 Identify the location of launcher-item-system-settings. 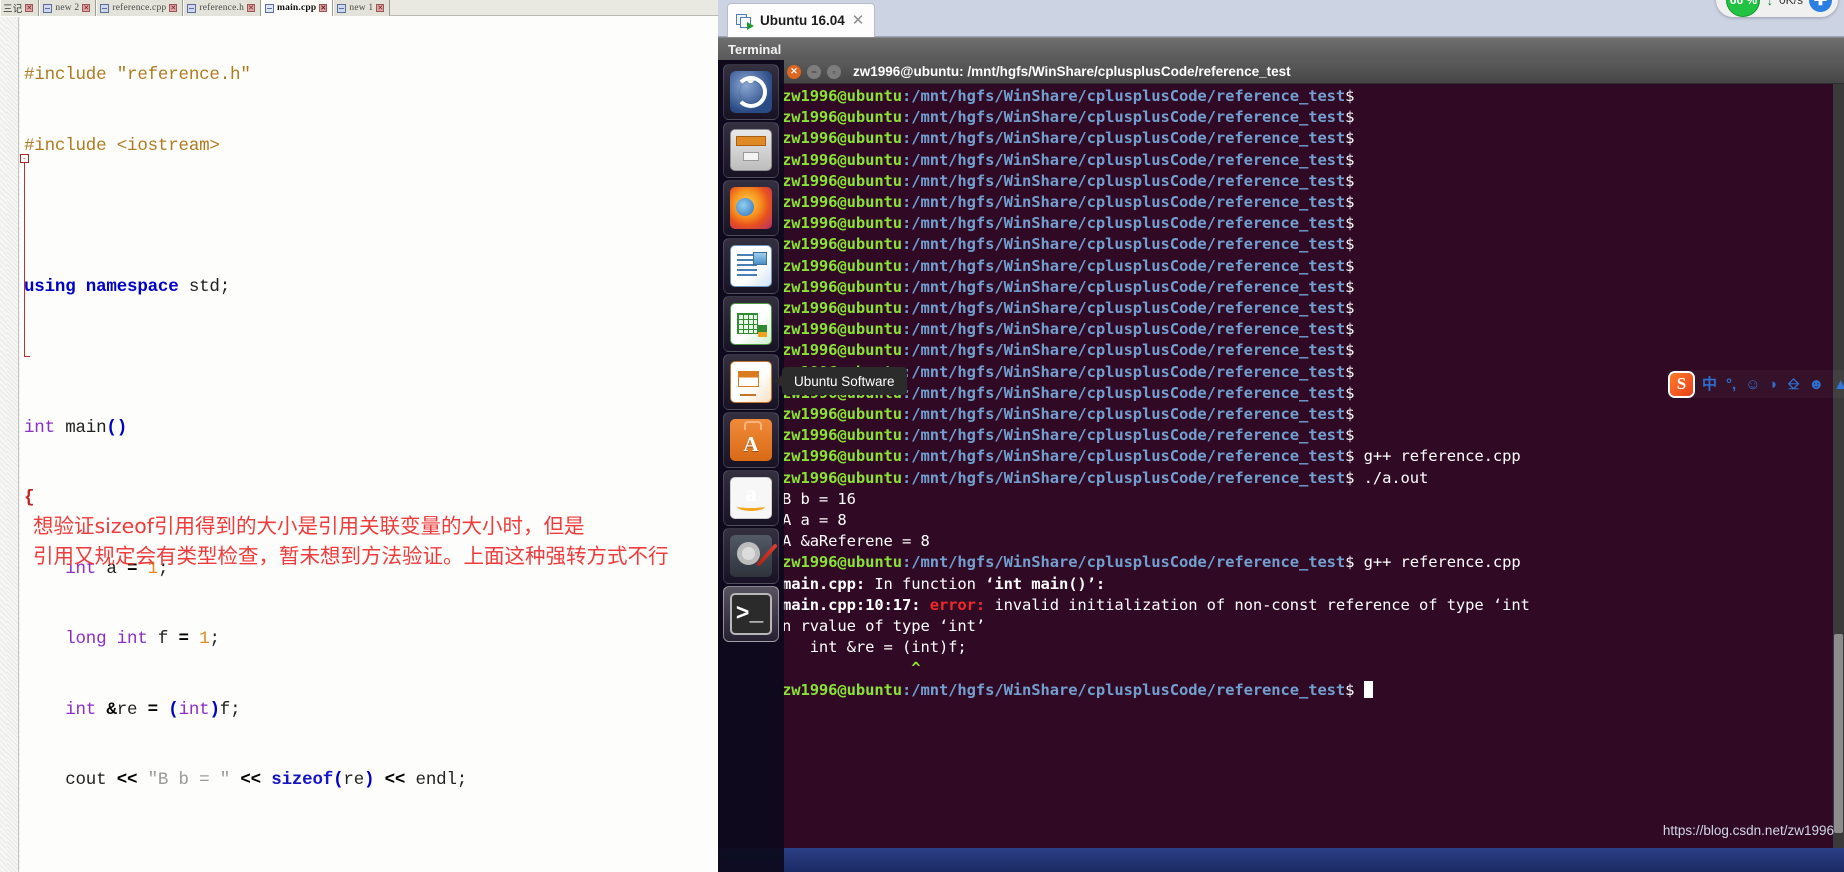
(751, 556).